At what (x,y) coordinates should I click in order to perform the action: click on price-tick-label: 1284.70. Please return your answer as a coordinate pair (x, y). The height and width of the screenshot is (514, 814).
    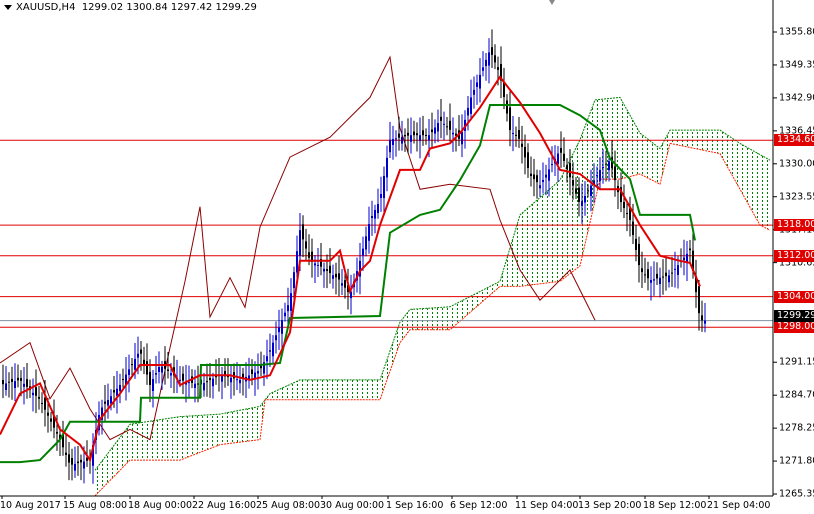
    Looking at the image, I should click on (796, 395).